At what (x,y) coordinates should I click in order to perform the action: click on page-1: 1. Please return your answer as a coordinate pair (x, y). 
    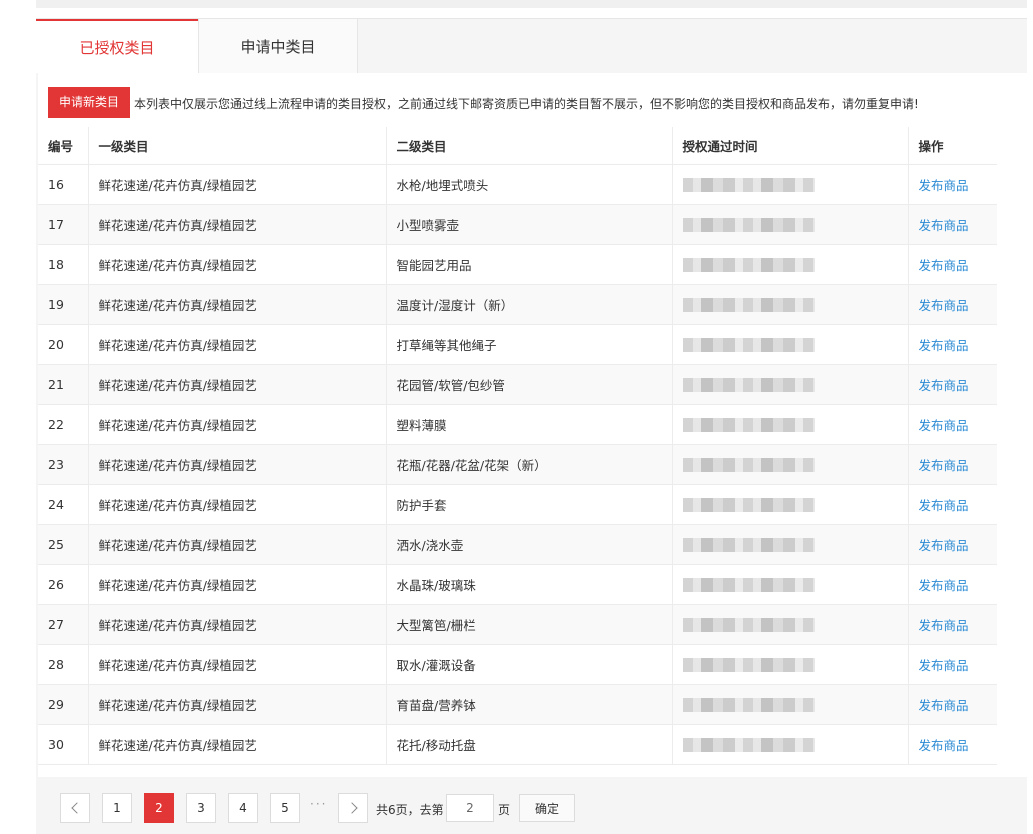
    Looking at the image, I should click on (117, 808).